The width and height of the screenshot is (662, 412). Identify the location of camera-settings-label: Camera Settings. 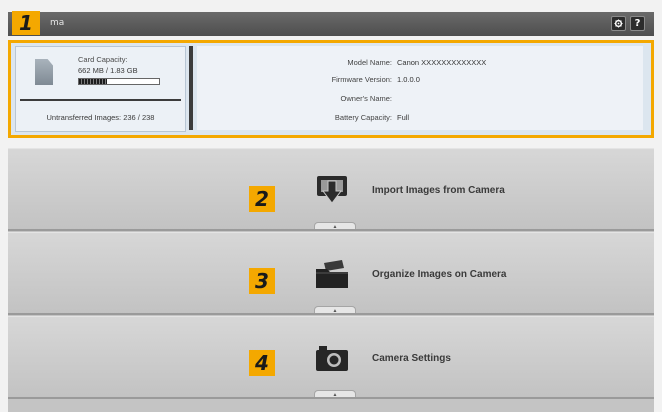
(411, 358).